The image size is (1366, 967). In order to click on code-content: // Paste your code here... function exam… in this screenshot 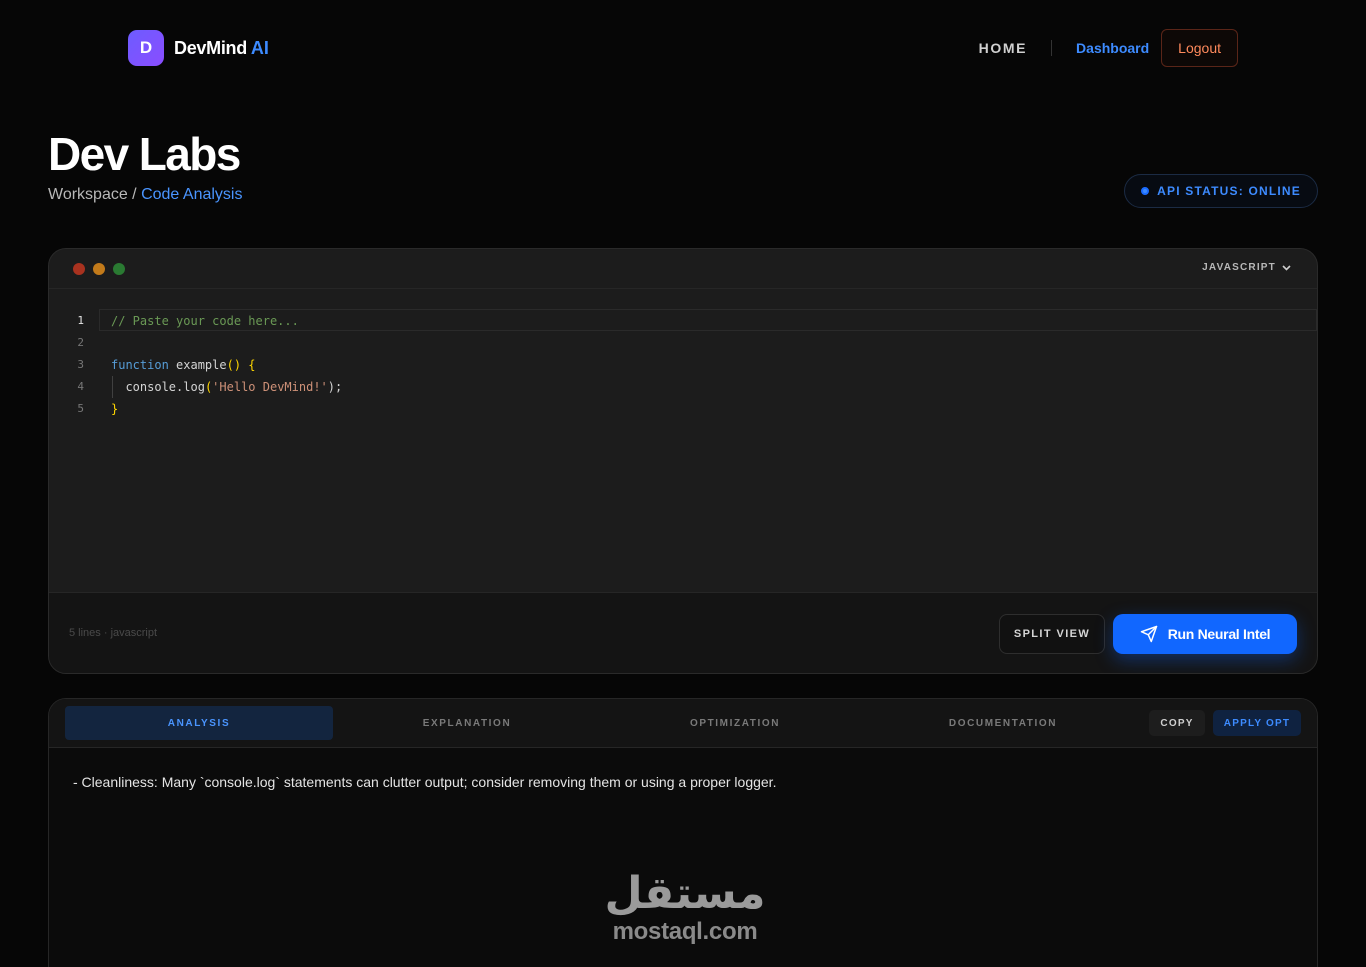, I will do `click(226, 365)`.